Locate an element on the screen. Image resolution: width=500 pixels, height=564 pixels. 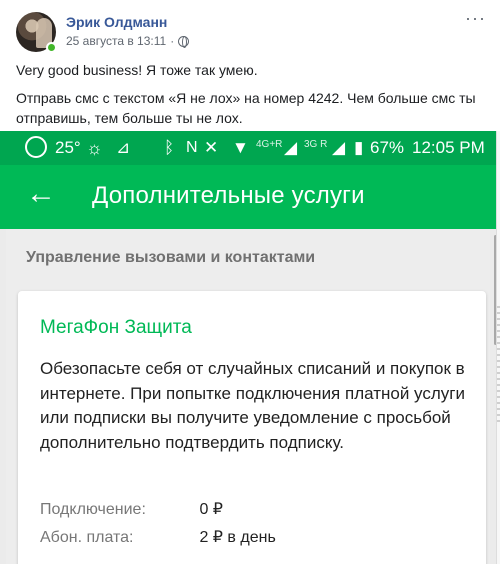
online-status-icon is located at coordinates (51, 47).